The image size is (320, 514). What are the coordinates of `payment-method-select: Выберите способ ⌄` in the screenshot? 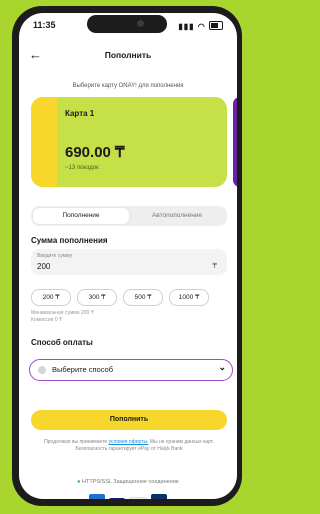 It's located at (131, 370).